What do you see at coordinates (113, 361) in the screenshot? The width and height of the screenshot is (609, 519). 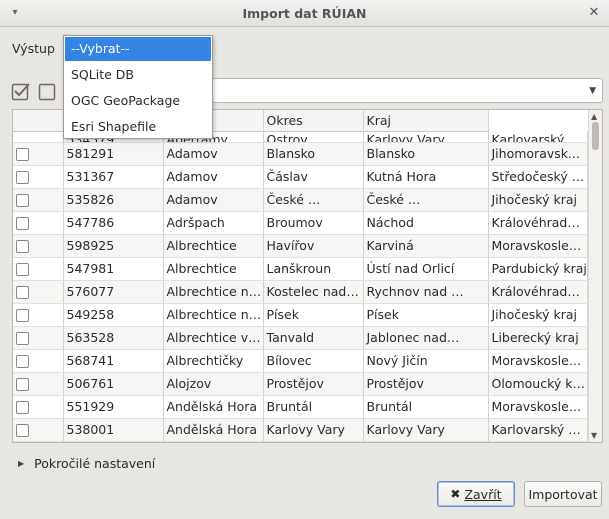 I see `cell-code: 568741` at bounding box center [113, 361].